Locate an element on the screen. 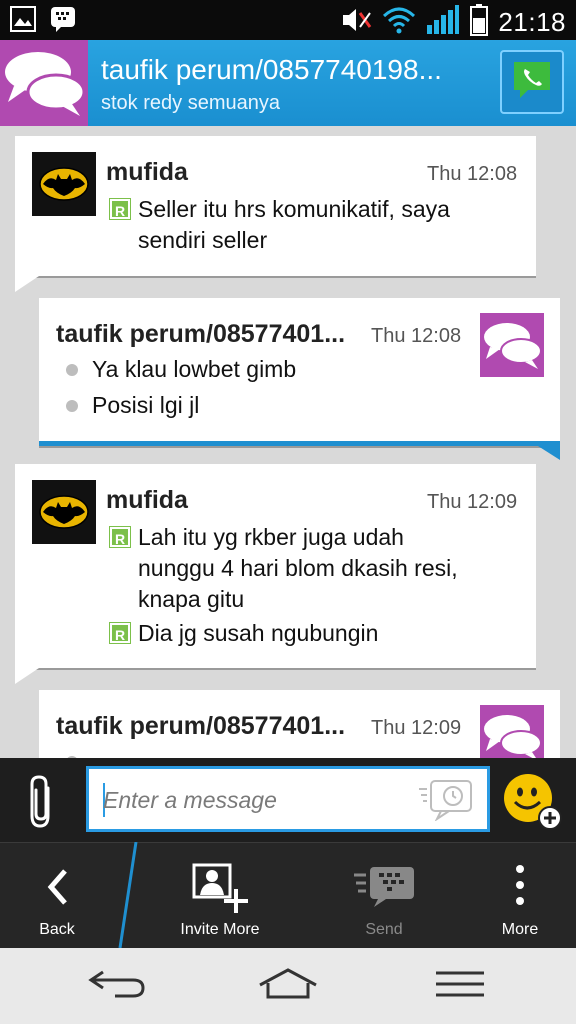 The image size is (576, 1024). battery-icon is located at coordinates (479, 22).